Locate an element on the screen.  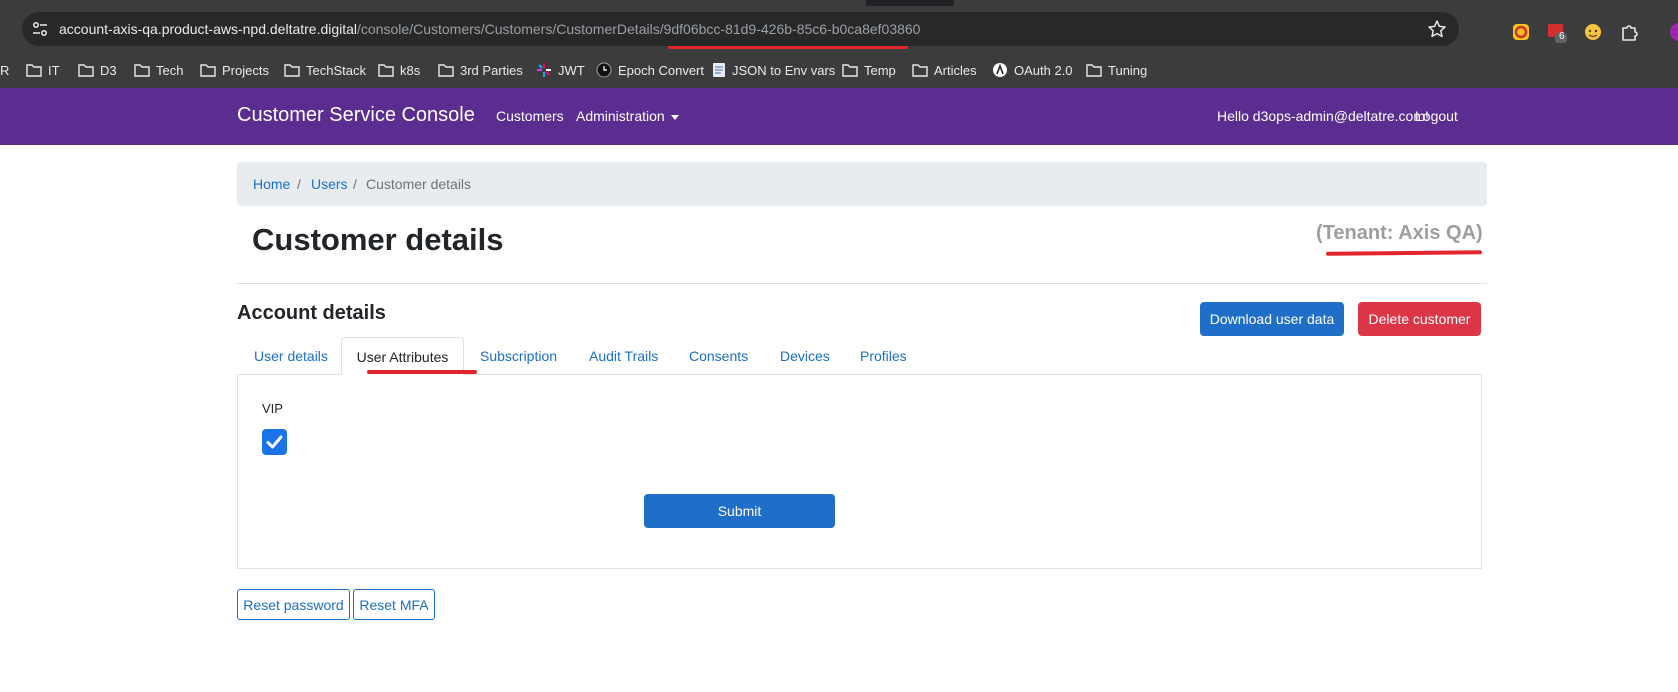
tab-profiles: Profiles is located at coordinates (883, 356).